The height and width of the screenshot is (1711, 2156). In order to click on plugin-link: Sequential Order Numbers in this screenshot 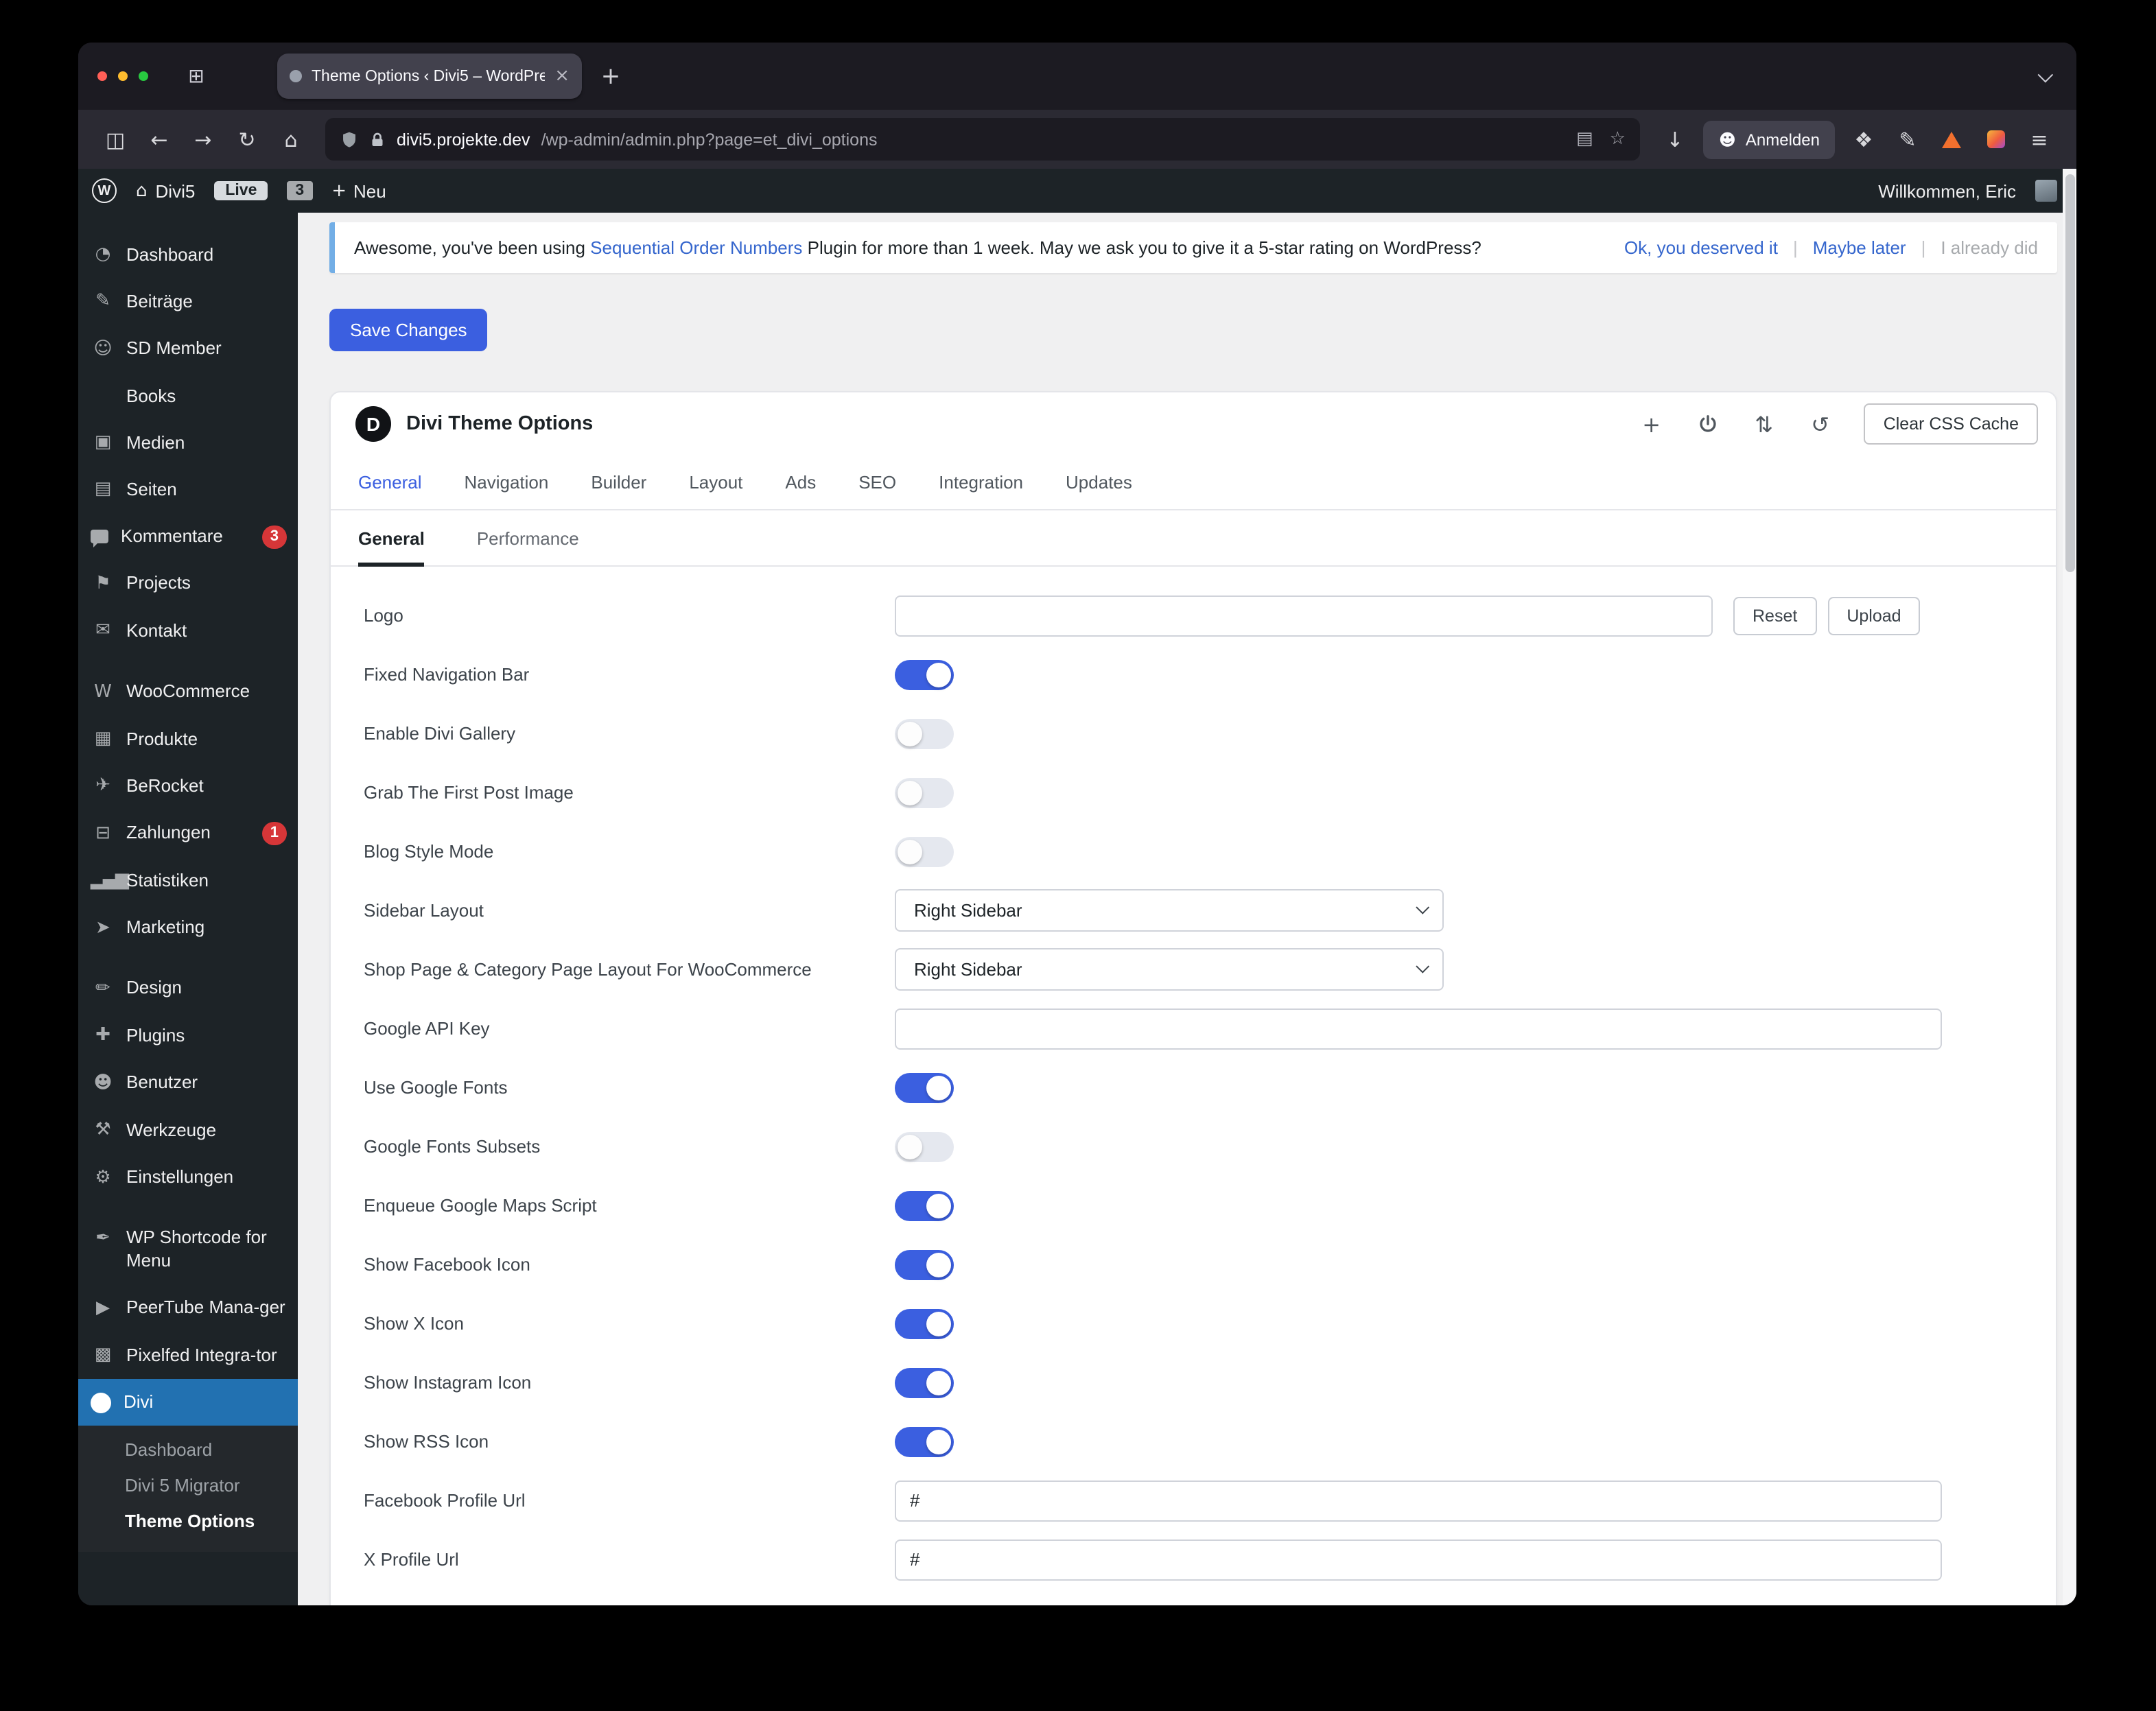, I will do `click(696, 247)`.